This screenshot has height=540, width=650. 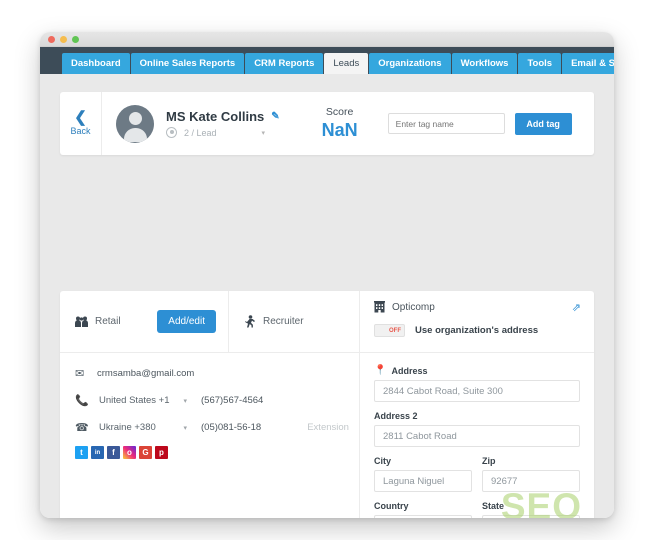 What do you see at coordinates (576, 307) in the screenshot?
I see `external-link-icon: ⇗` at bounding box center [576, 307].